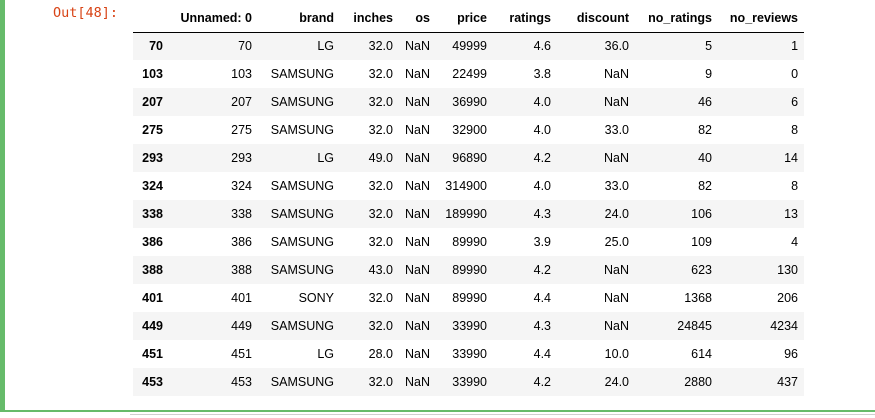 This screenshot has height=418, width=875. What do you see at coordinates (784, 326) in the screenshot?
I see `table-cell: 4234` at bounding box center [784, 326].